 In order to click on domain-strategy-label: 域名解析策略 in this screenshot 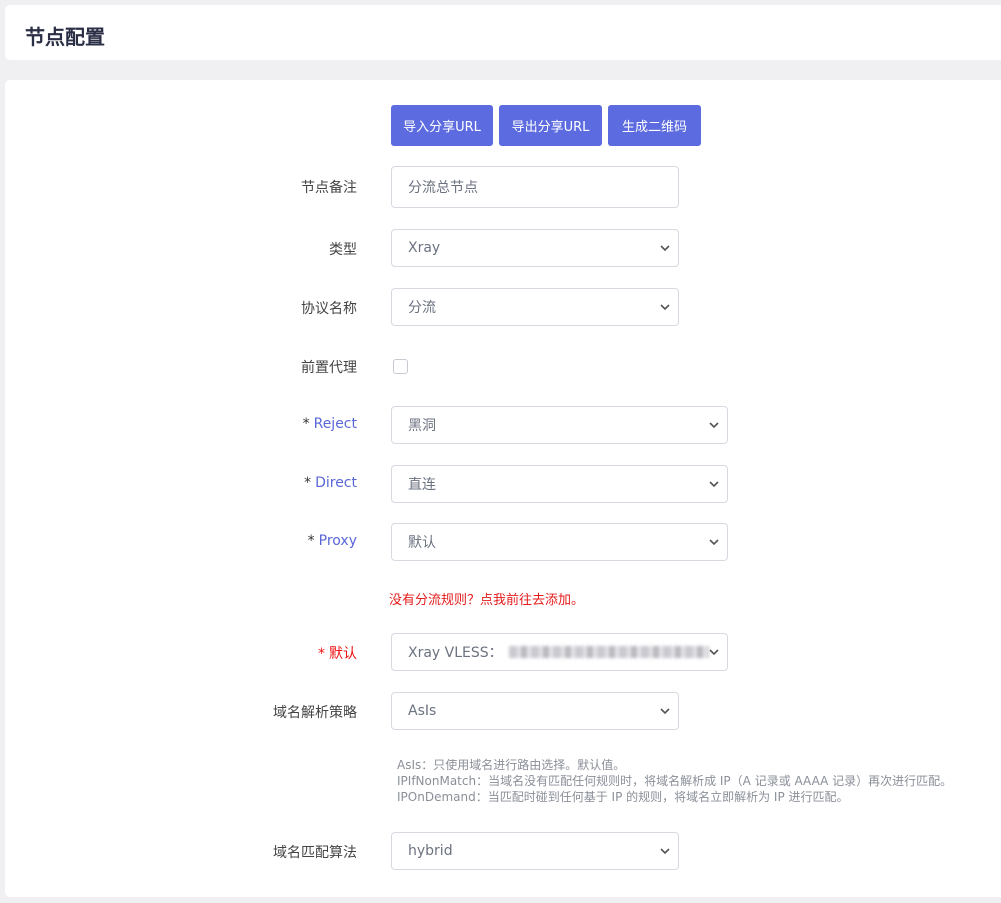, I will do `click(315, 713)`.